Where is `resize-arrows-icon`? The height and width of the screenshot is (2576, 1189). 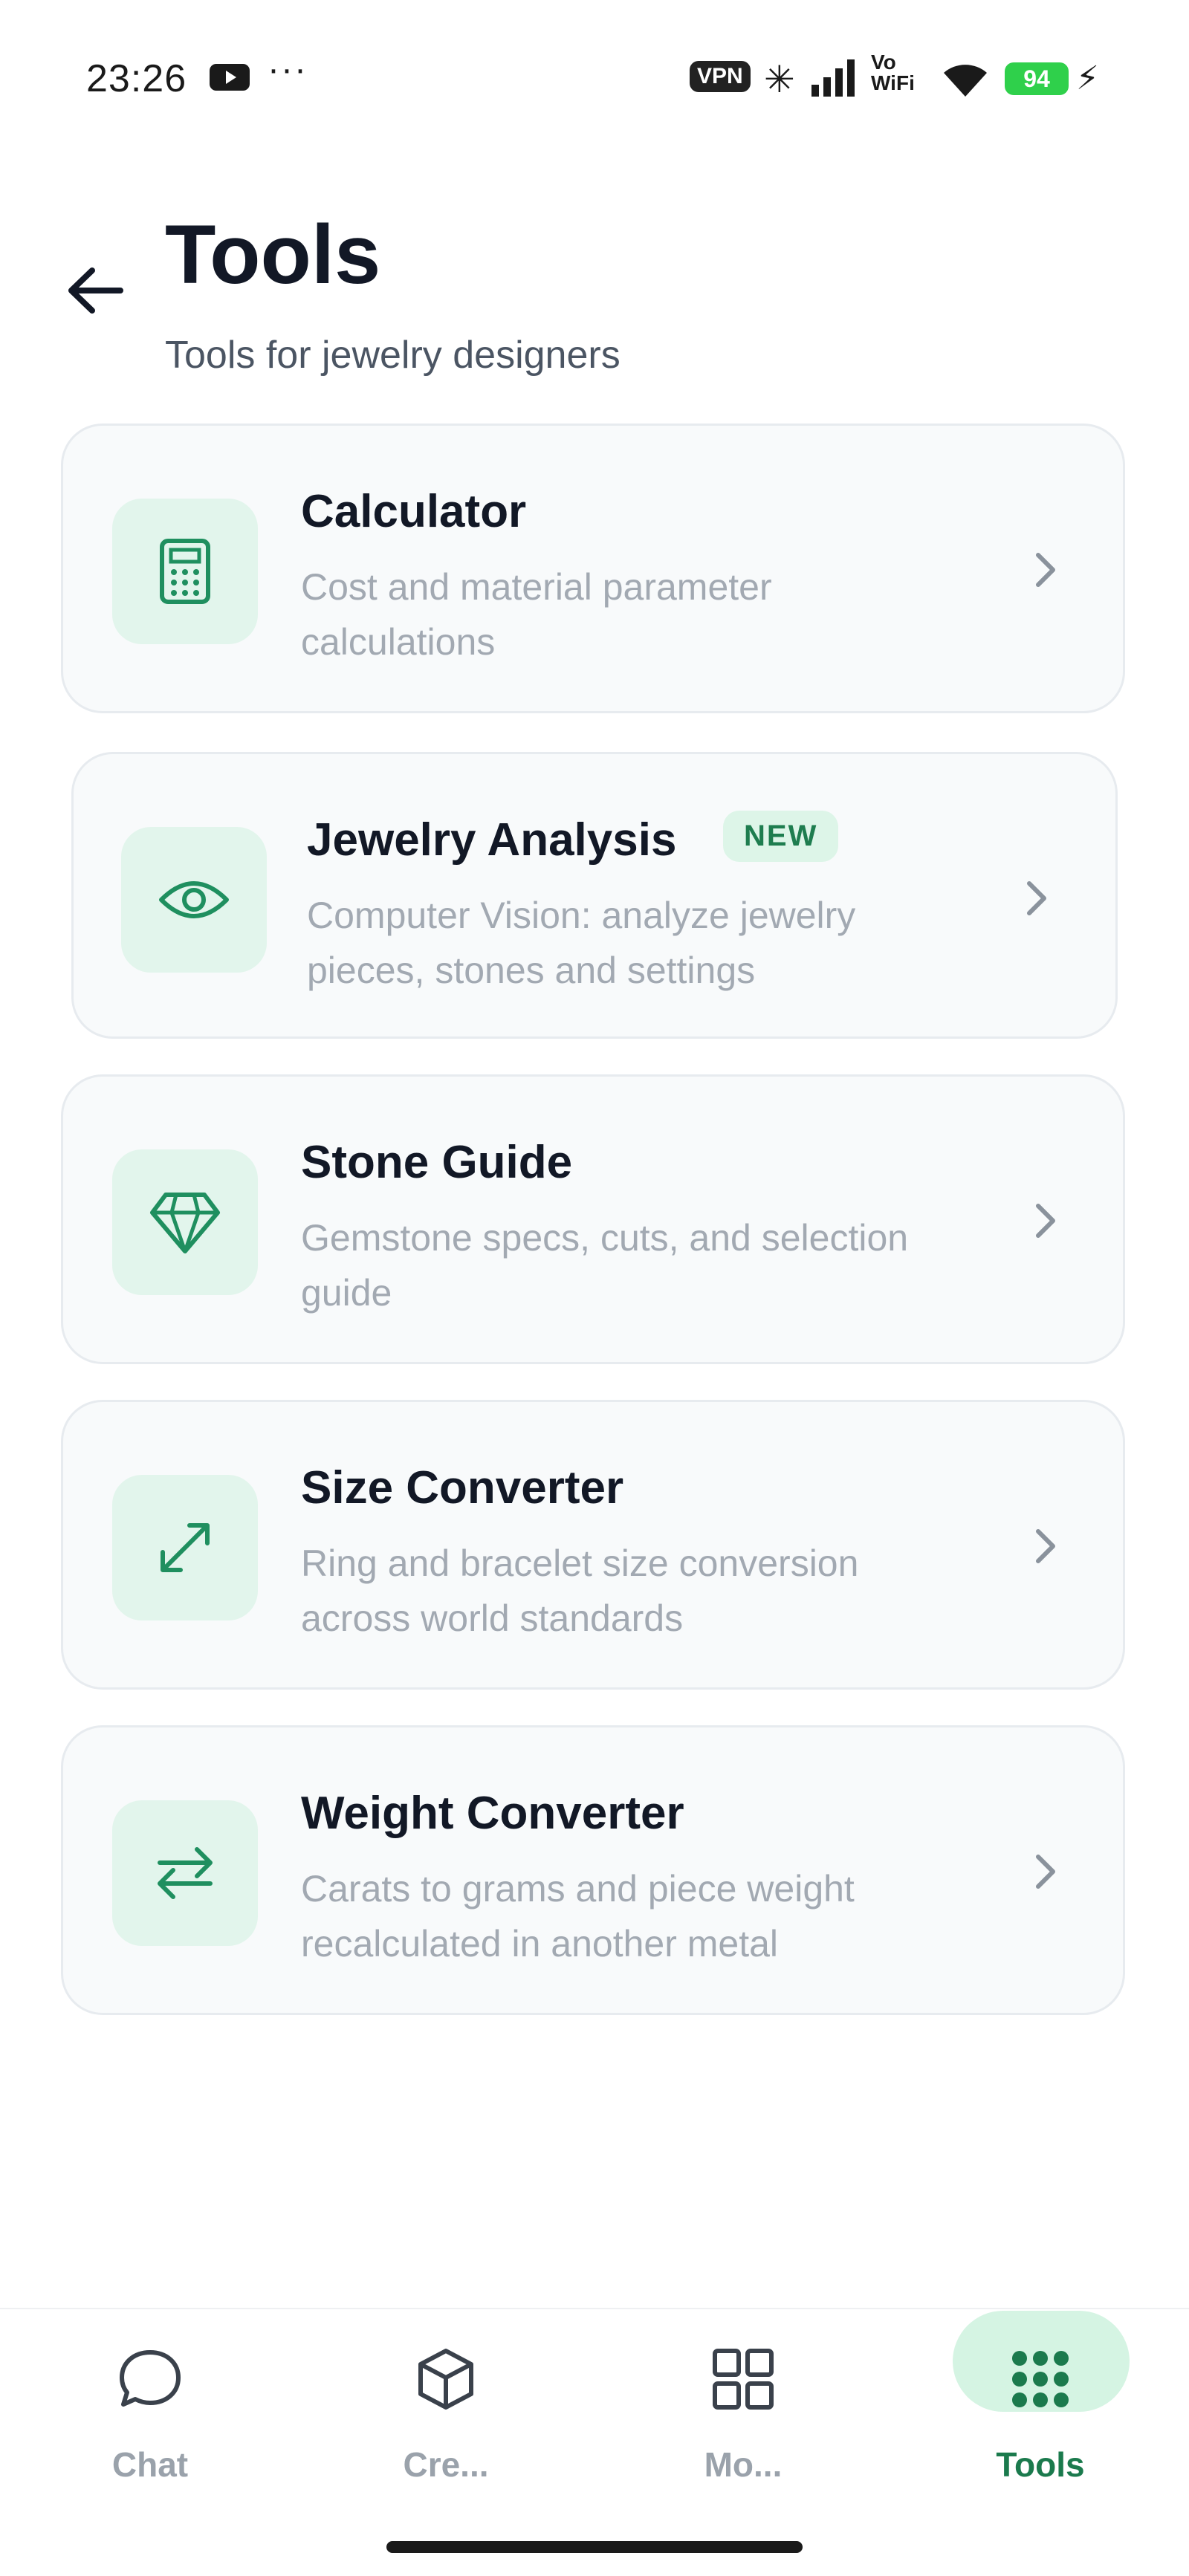
resize-arrows-icon is located at coordinates (186, 1547).